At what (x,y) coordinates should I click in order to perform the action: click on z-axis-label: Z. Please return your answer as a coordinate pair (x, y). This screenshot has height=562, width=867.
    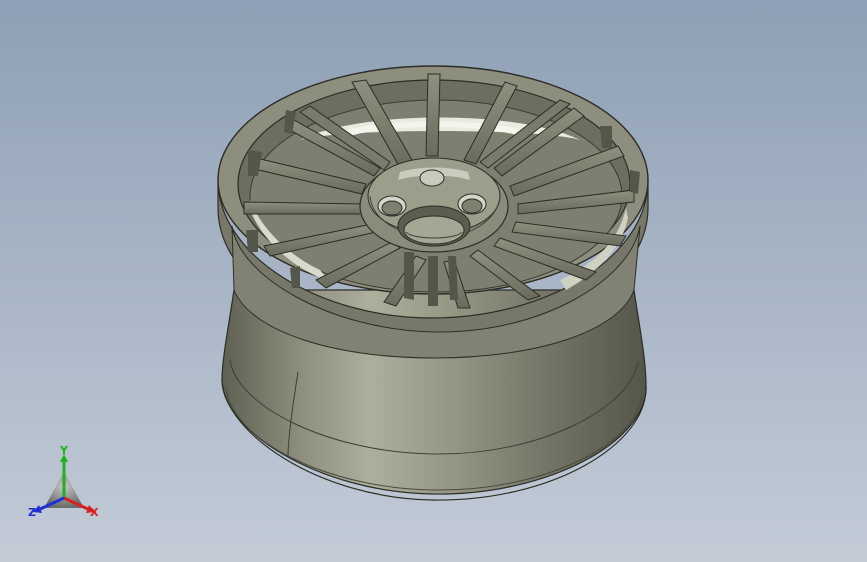
    Looking at the image, I should click on (32, 512).